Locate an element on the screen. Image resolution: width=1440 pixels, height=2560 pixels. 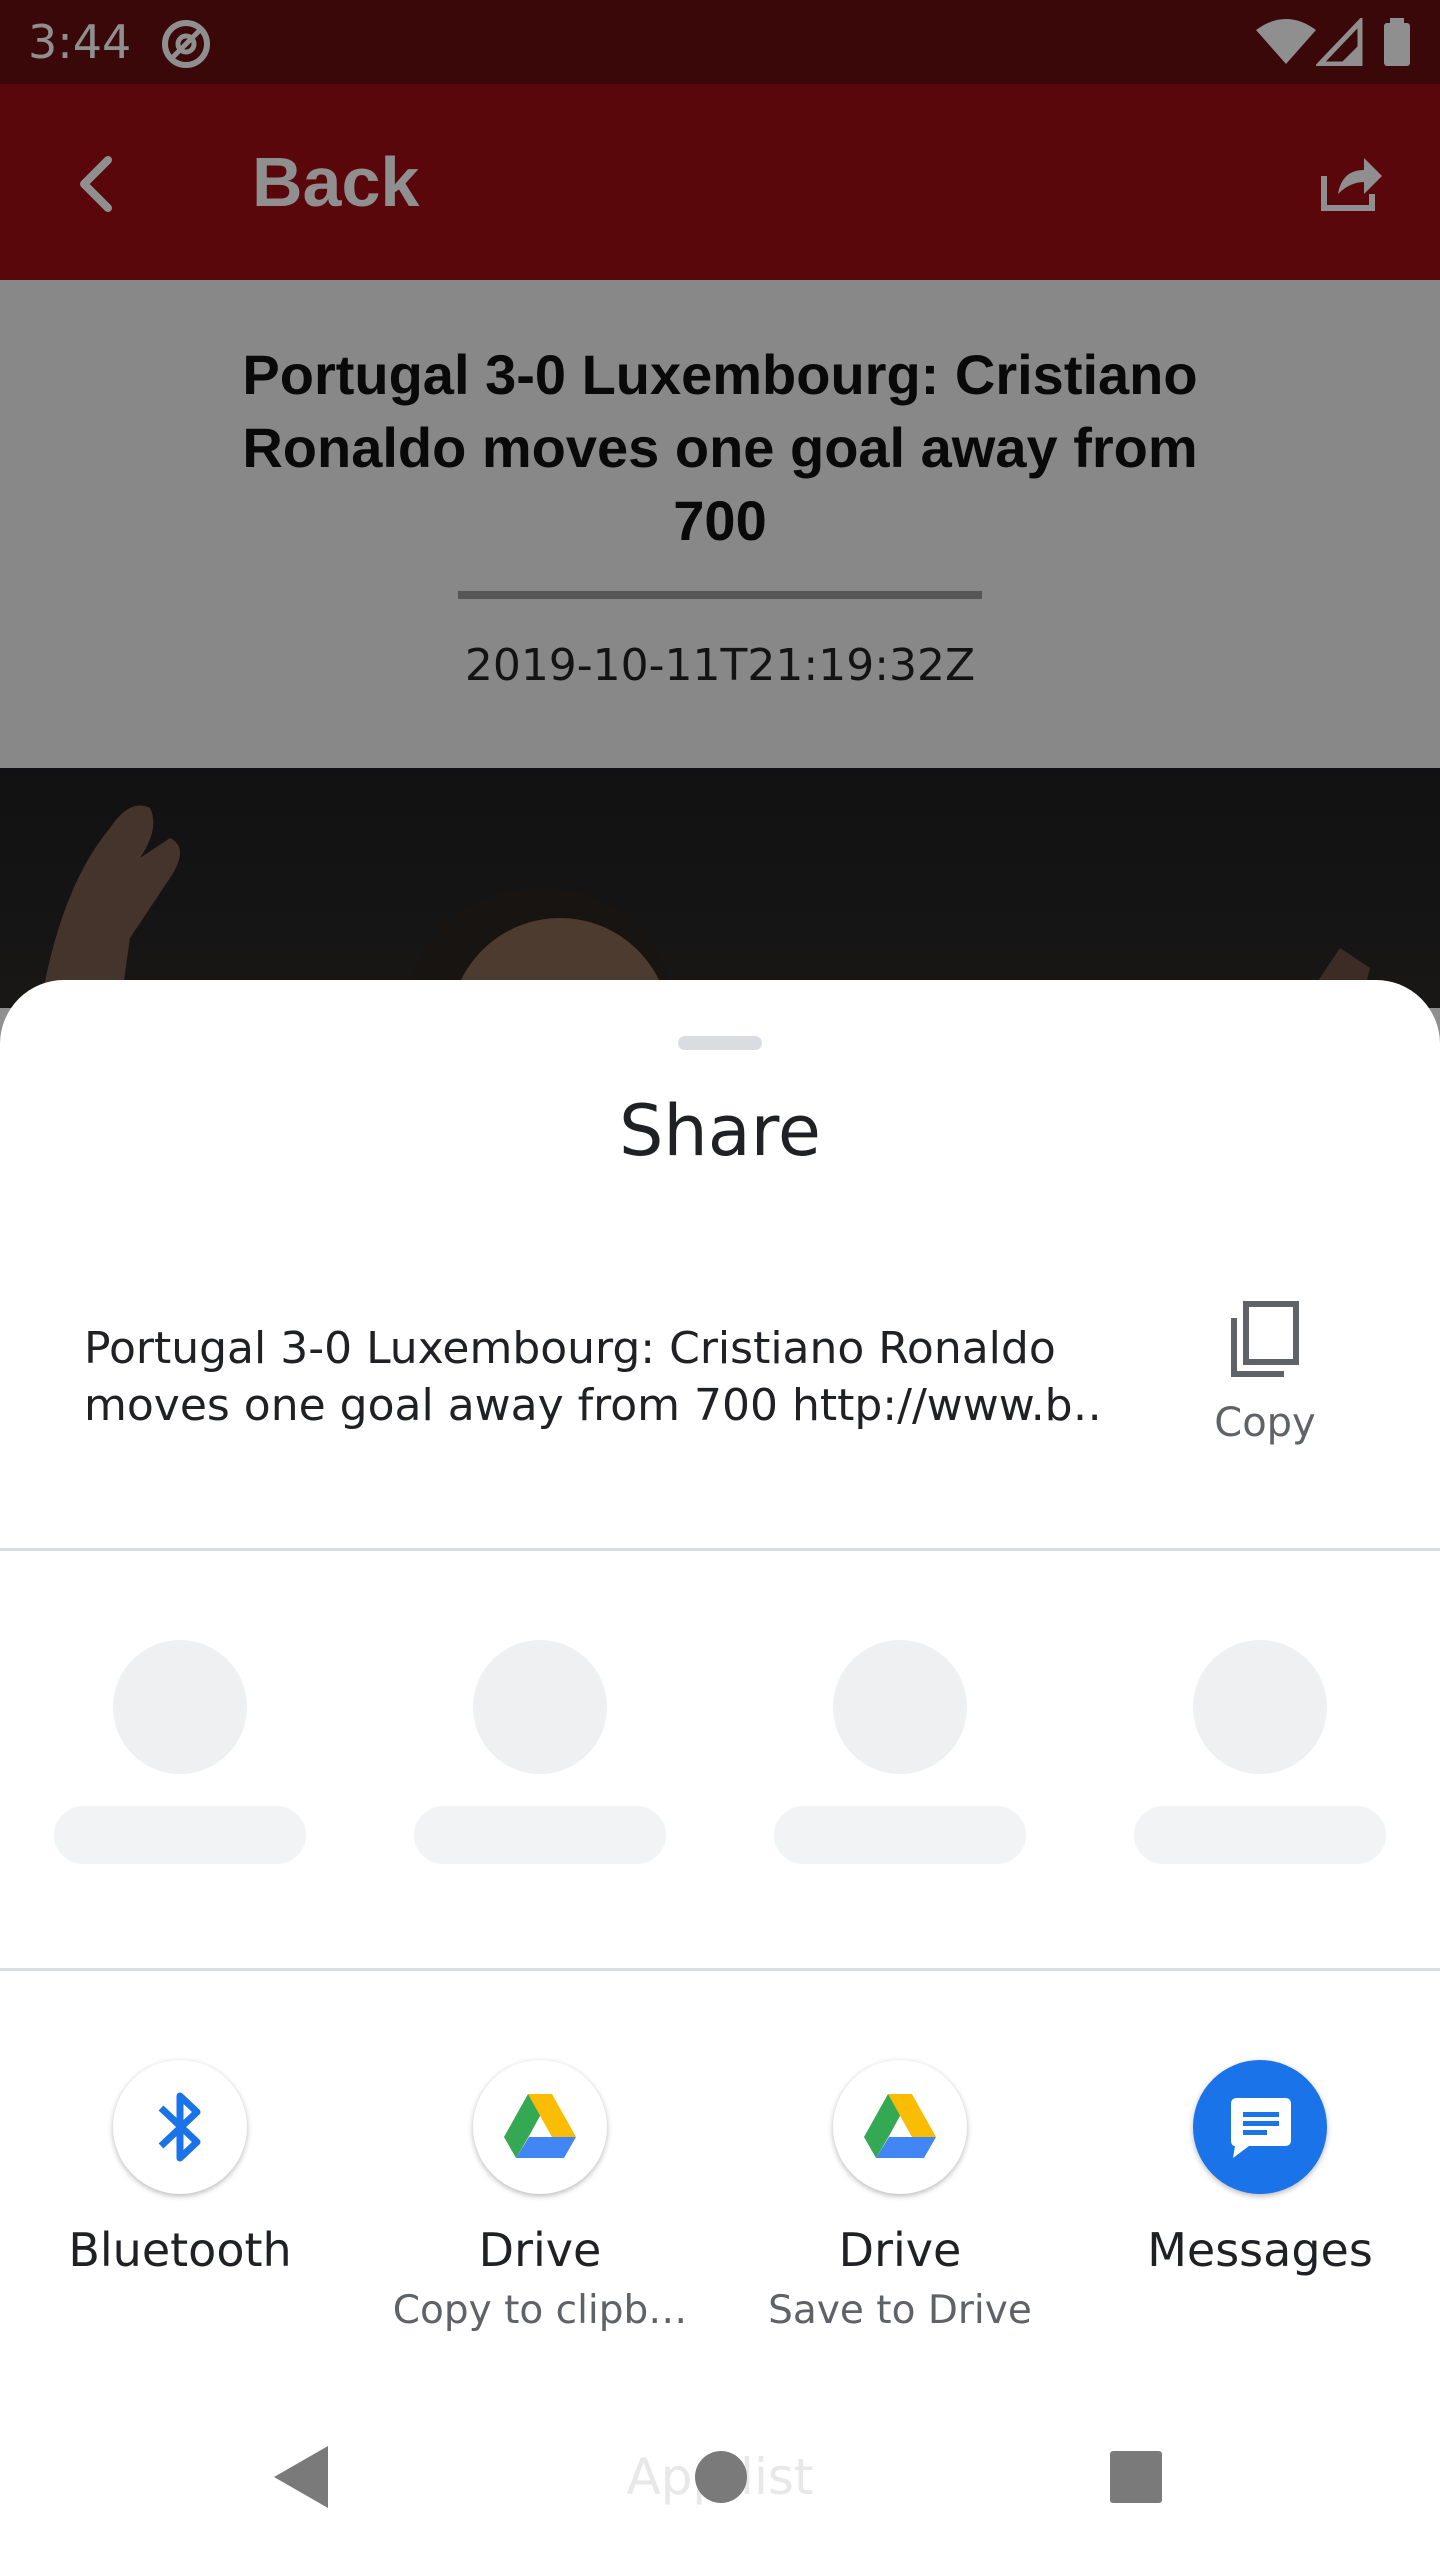
recents-square-icon is located at coordinates (1136, 2479).